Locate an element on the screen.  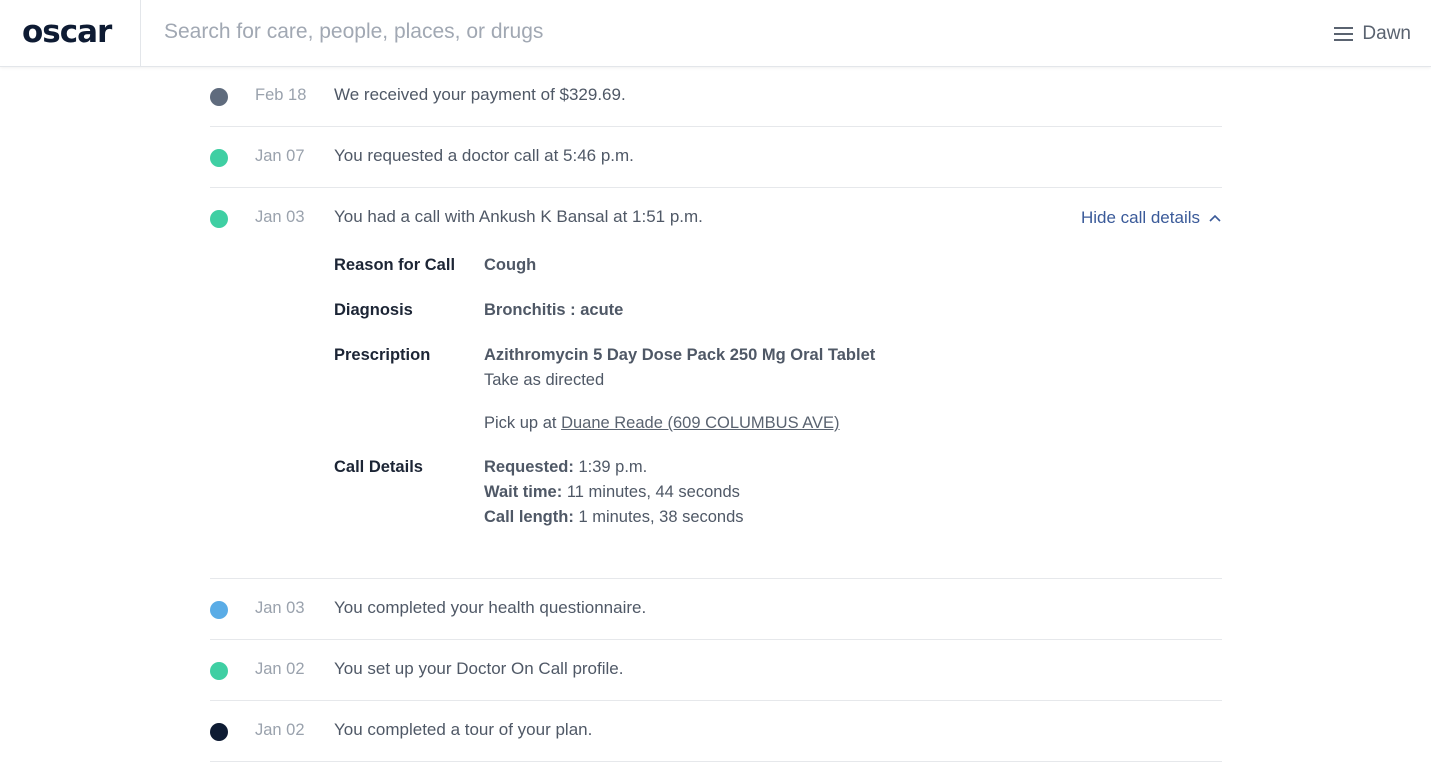
diagnosis-label: Diagnosis is located at coordinates (373, 310).